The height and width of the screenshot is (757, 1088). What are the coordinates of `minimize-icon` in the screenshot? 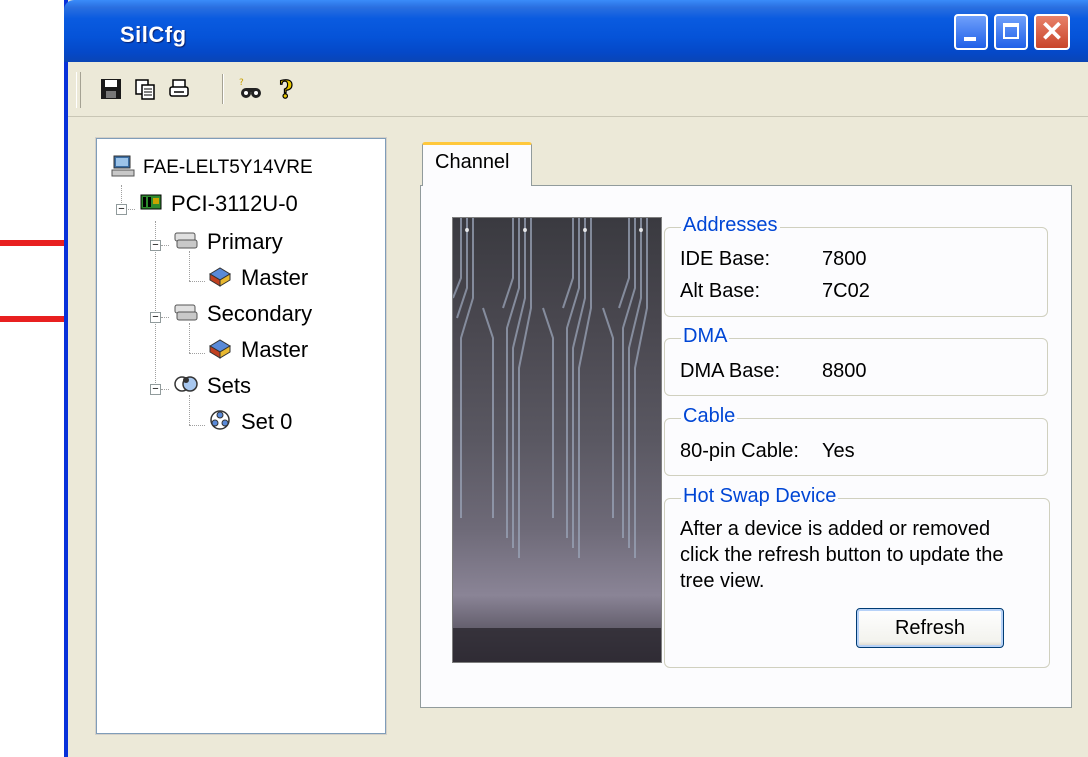 It's located at (970, 39).